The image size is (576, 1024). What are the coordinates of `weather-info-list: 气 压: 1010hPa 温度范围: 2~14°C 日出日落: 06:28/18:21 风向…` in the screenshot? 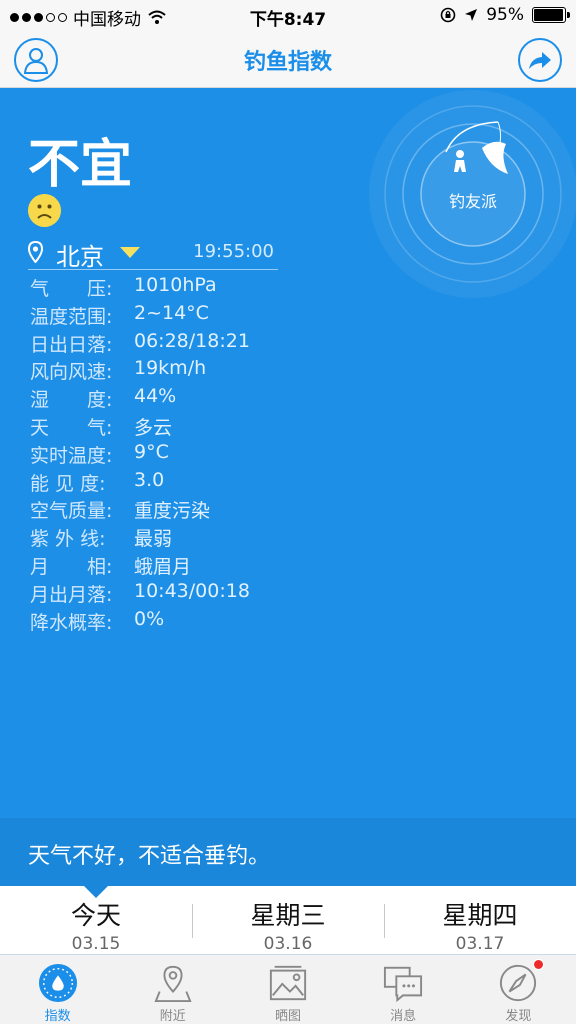 It's located at (140, 454).